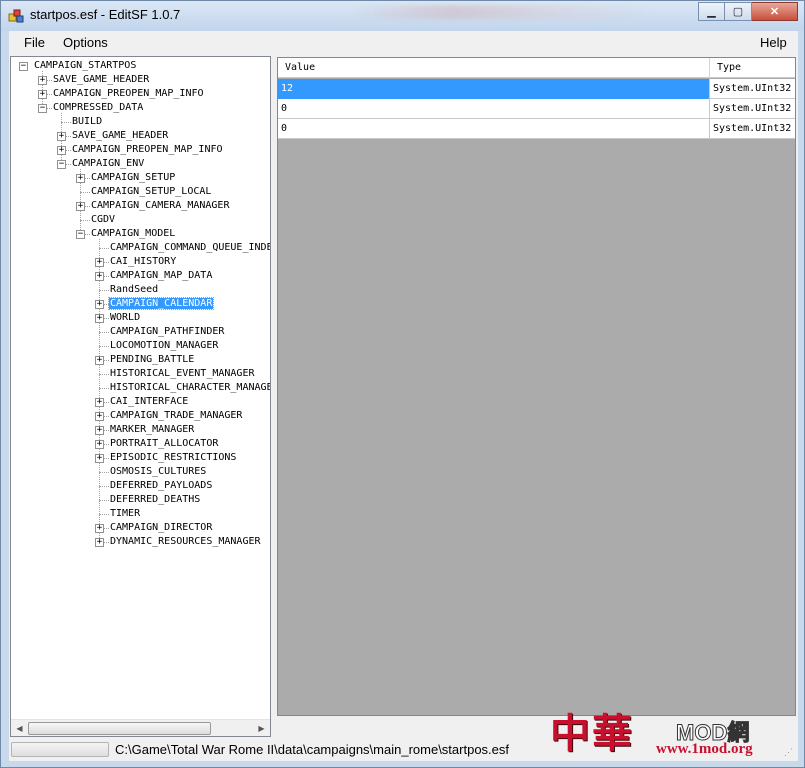 The image size is (805, 768). I want to click on tree-node-label: DYNAMIC_RESOURCES_MANAGER, so click(185, 541).